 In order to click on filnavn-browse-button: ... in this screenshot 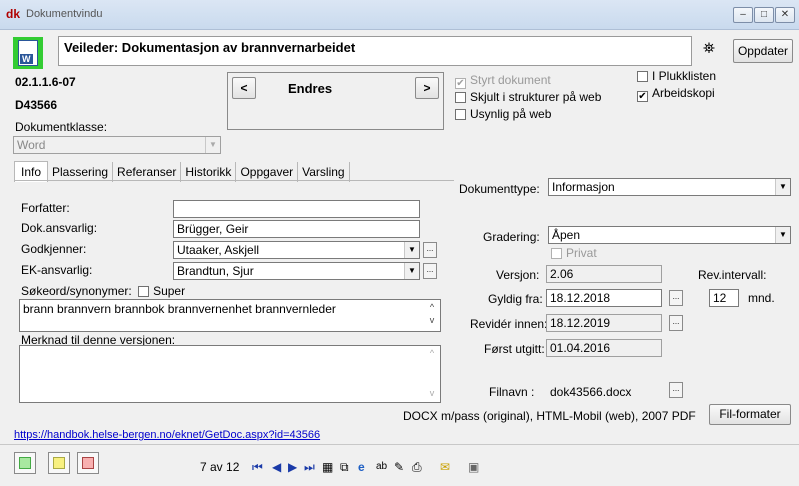, I will do `click(676, 390)`.